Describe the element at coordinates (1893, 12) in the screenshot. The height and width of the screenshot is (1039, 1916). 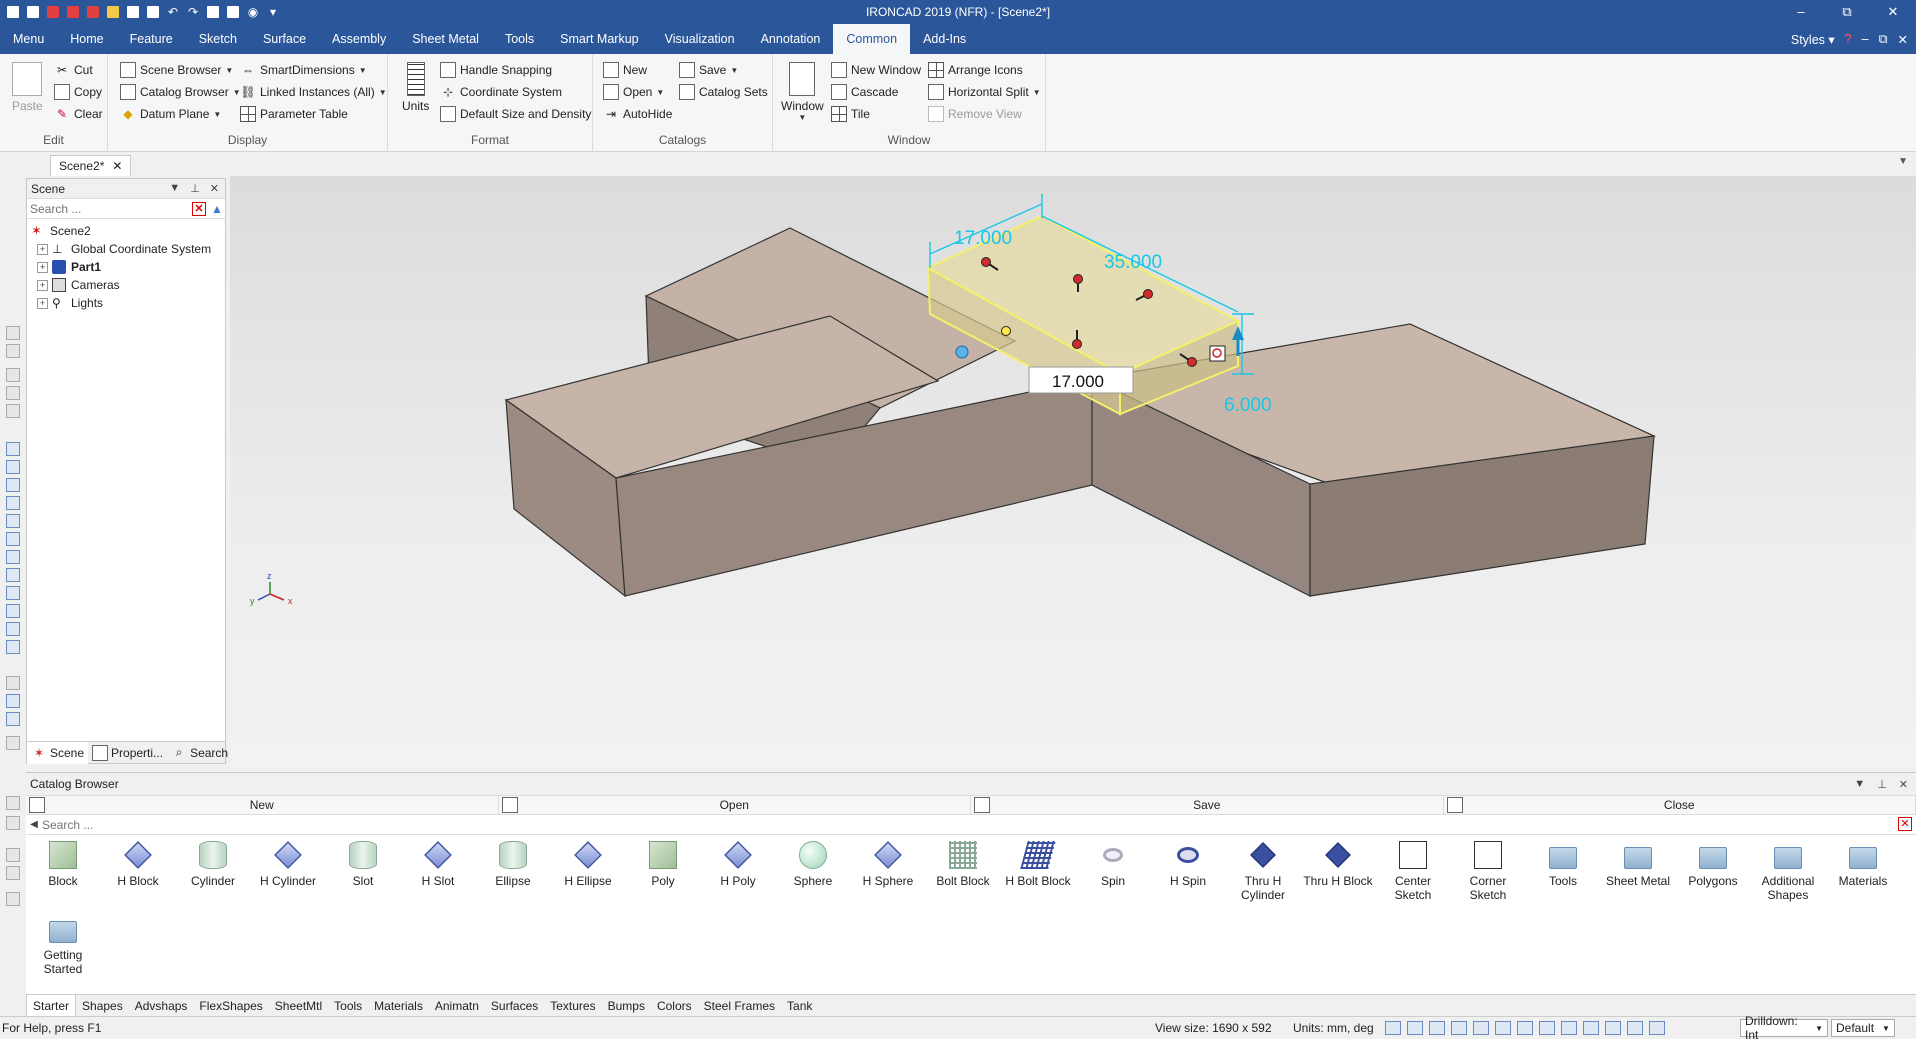
I see `close-window-button: ✕` at that location.